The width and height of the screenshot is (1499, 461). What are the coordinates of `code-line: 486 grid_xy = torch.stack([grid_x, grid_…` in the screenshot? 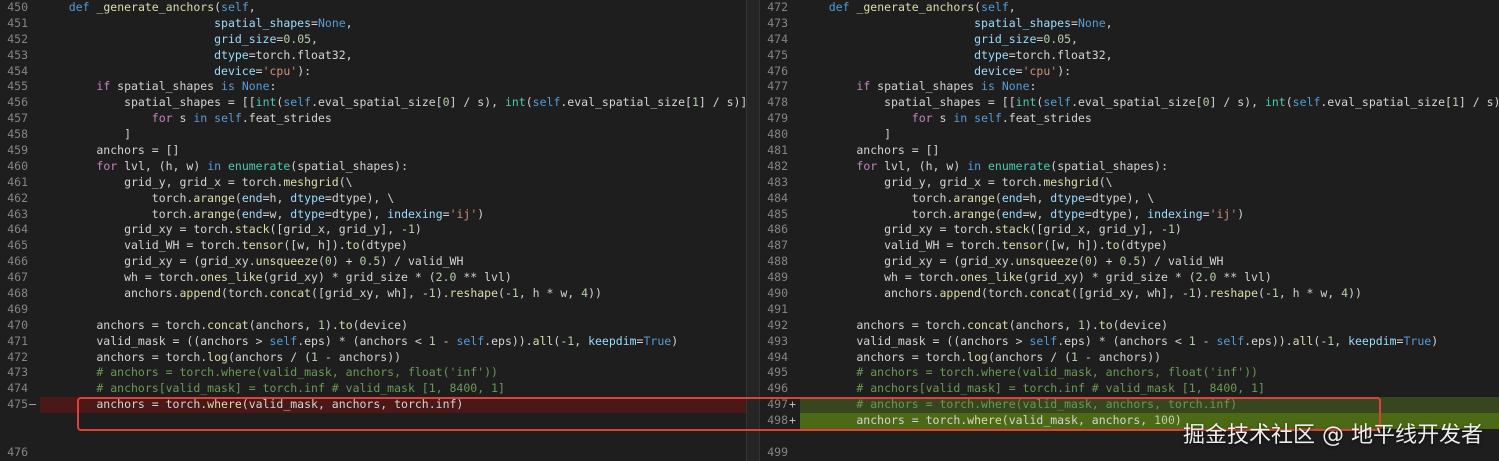 It's located at (1129, 230).